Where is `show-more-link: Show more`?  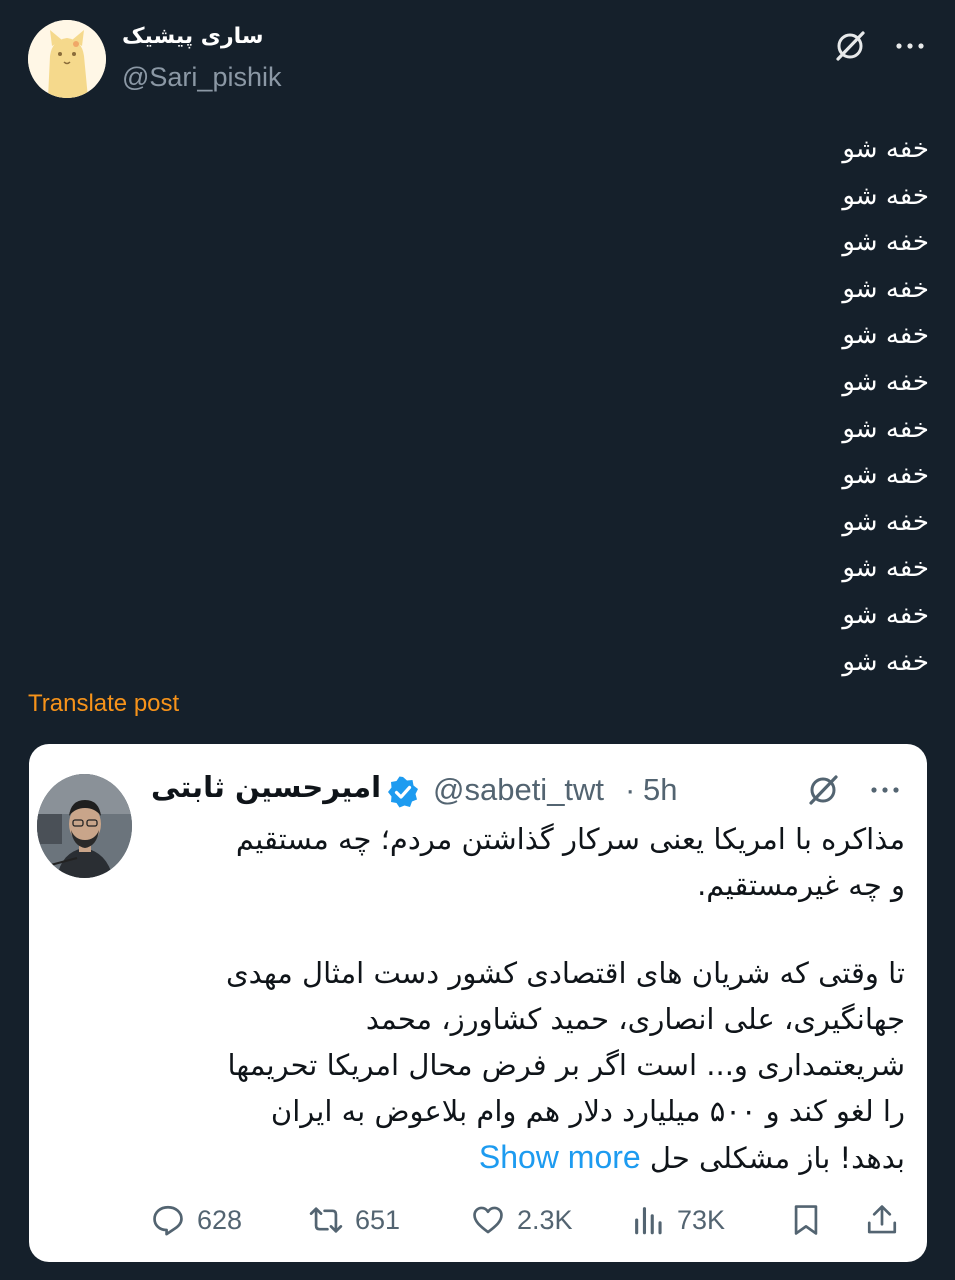
show-more-link: Show more is located at coordinates (560, 1157).